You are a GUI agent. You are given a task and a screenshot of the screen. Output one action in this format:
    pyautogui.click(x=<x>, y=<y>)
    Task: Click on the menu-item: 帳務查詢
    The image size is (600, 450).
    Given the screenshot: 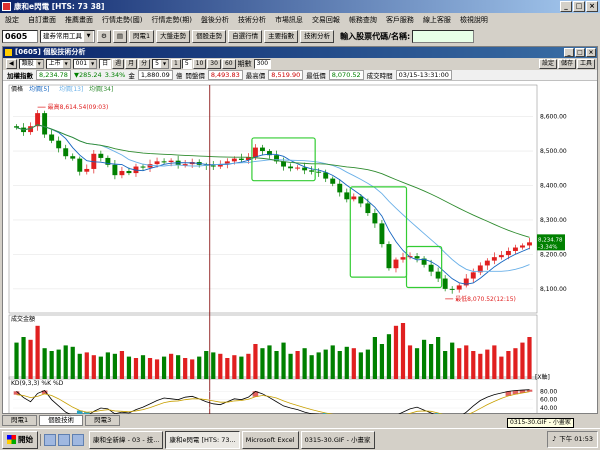 What is the action you would take?
    pyautogui.click(x=363, y=20)
    